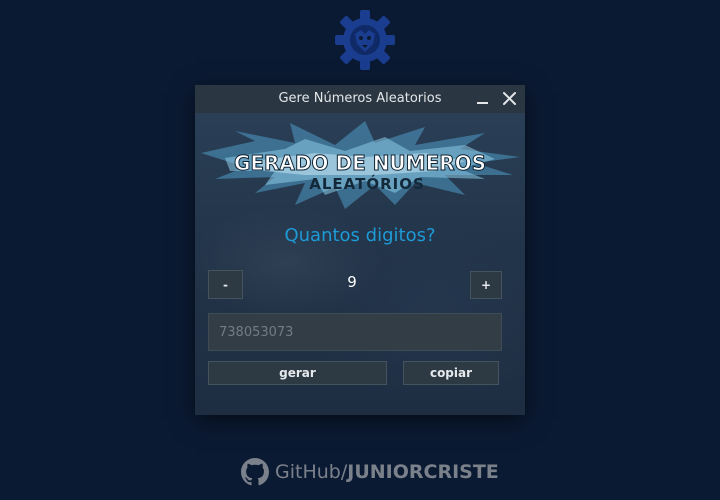  I want to click on result-field: 738053073, so click(355, 332).